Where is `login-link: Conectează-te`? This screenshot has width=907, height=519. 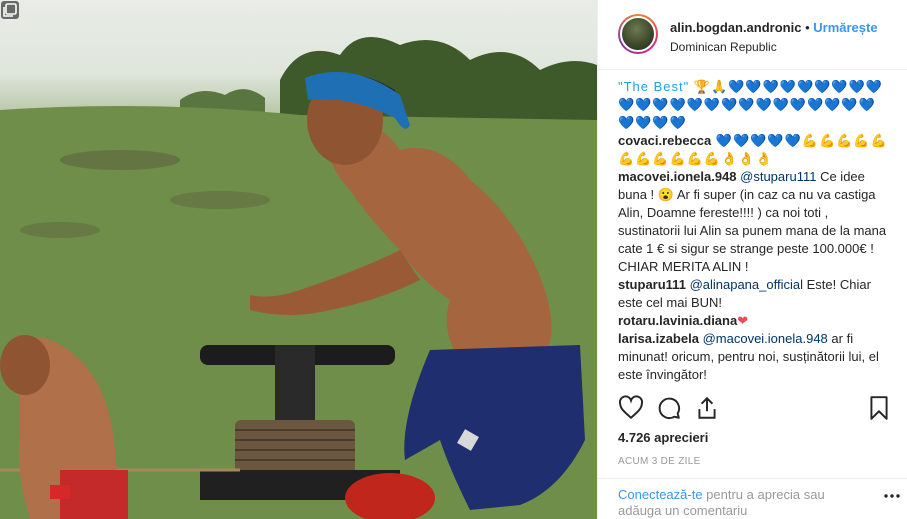 login-link: Conectează-te is located at coordinates (660, 494).